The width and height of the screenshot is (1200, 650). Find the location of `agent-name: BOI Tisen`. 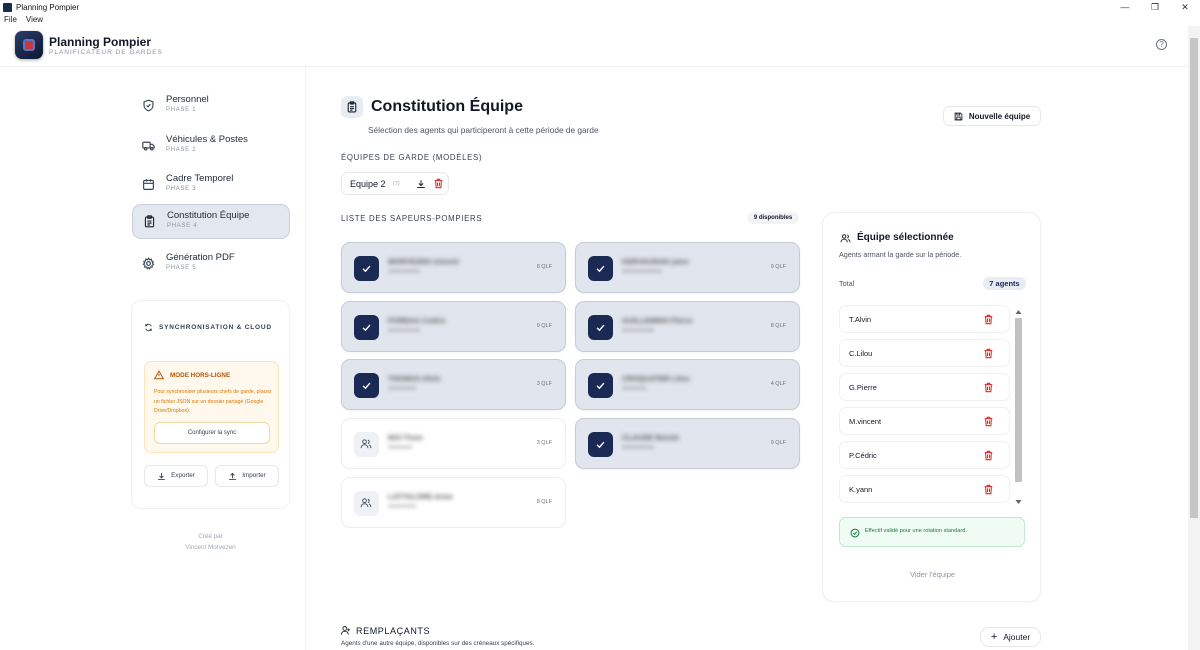

agent-name: BOI Tisen is located at coordinates (405, 437).